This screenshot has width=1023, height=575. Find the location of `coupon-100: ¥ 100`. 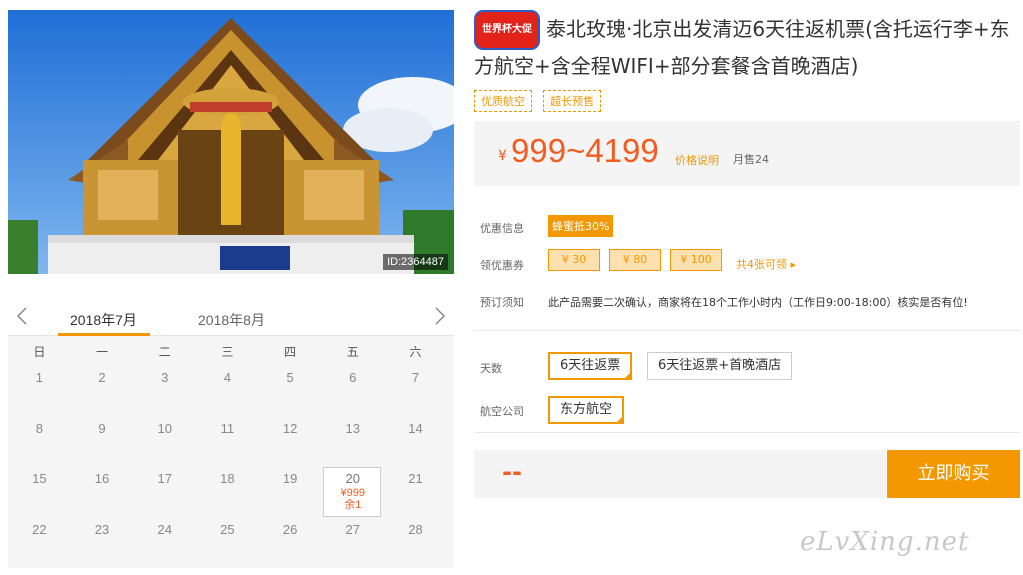

coupon-100: ¥ 100 is located at coordinates (696, 260).